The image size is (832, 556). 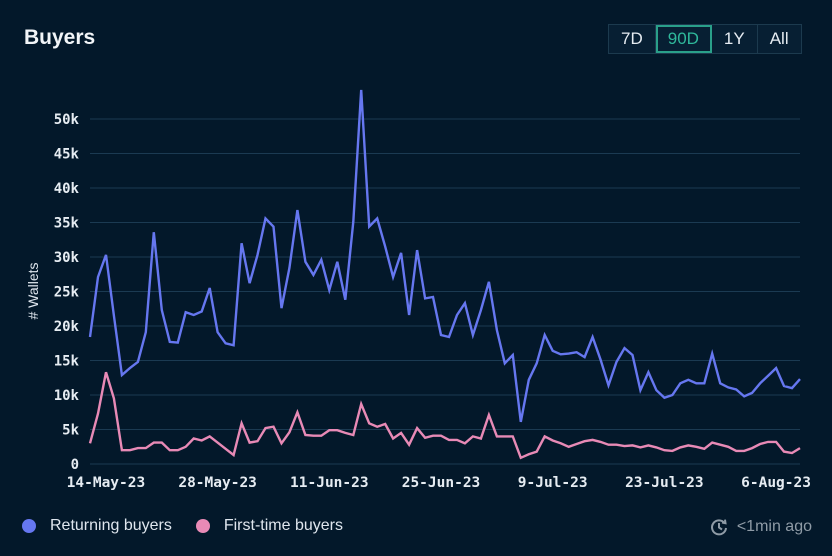 What do you see at coordinates (202, 526) in the screenshot?
I see `first-time-legend-dot` at bounding box center [202, 526].